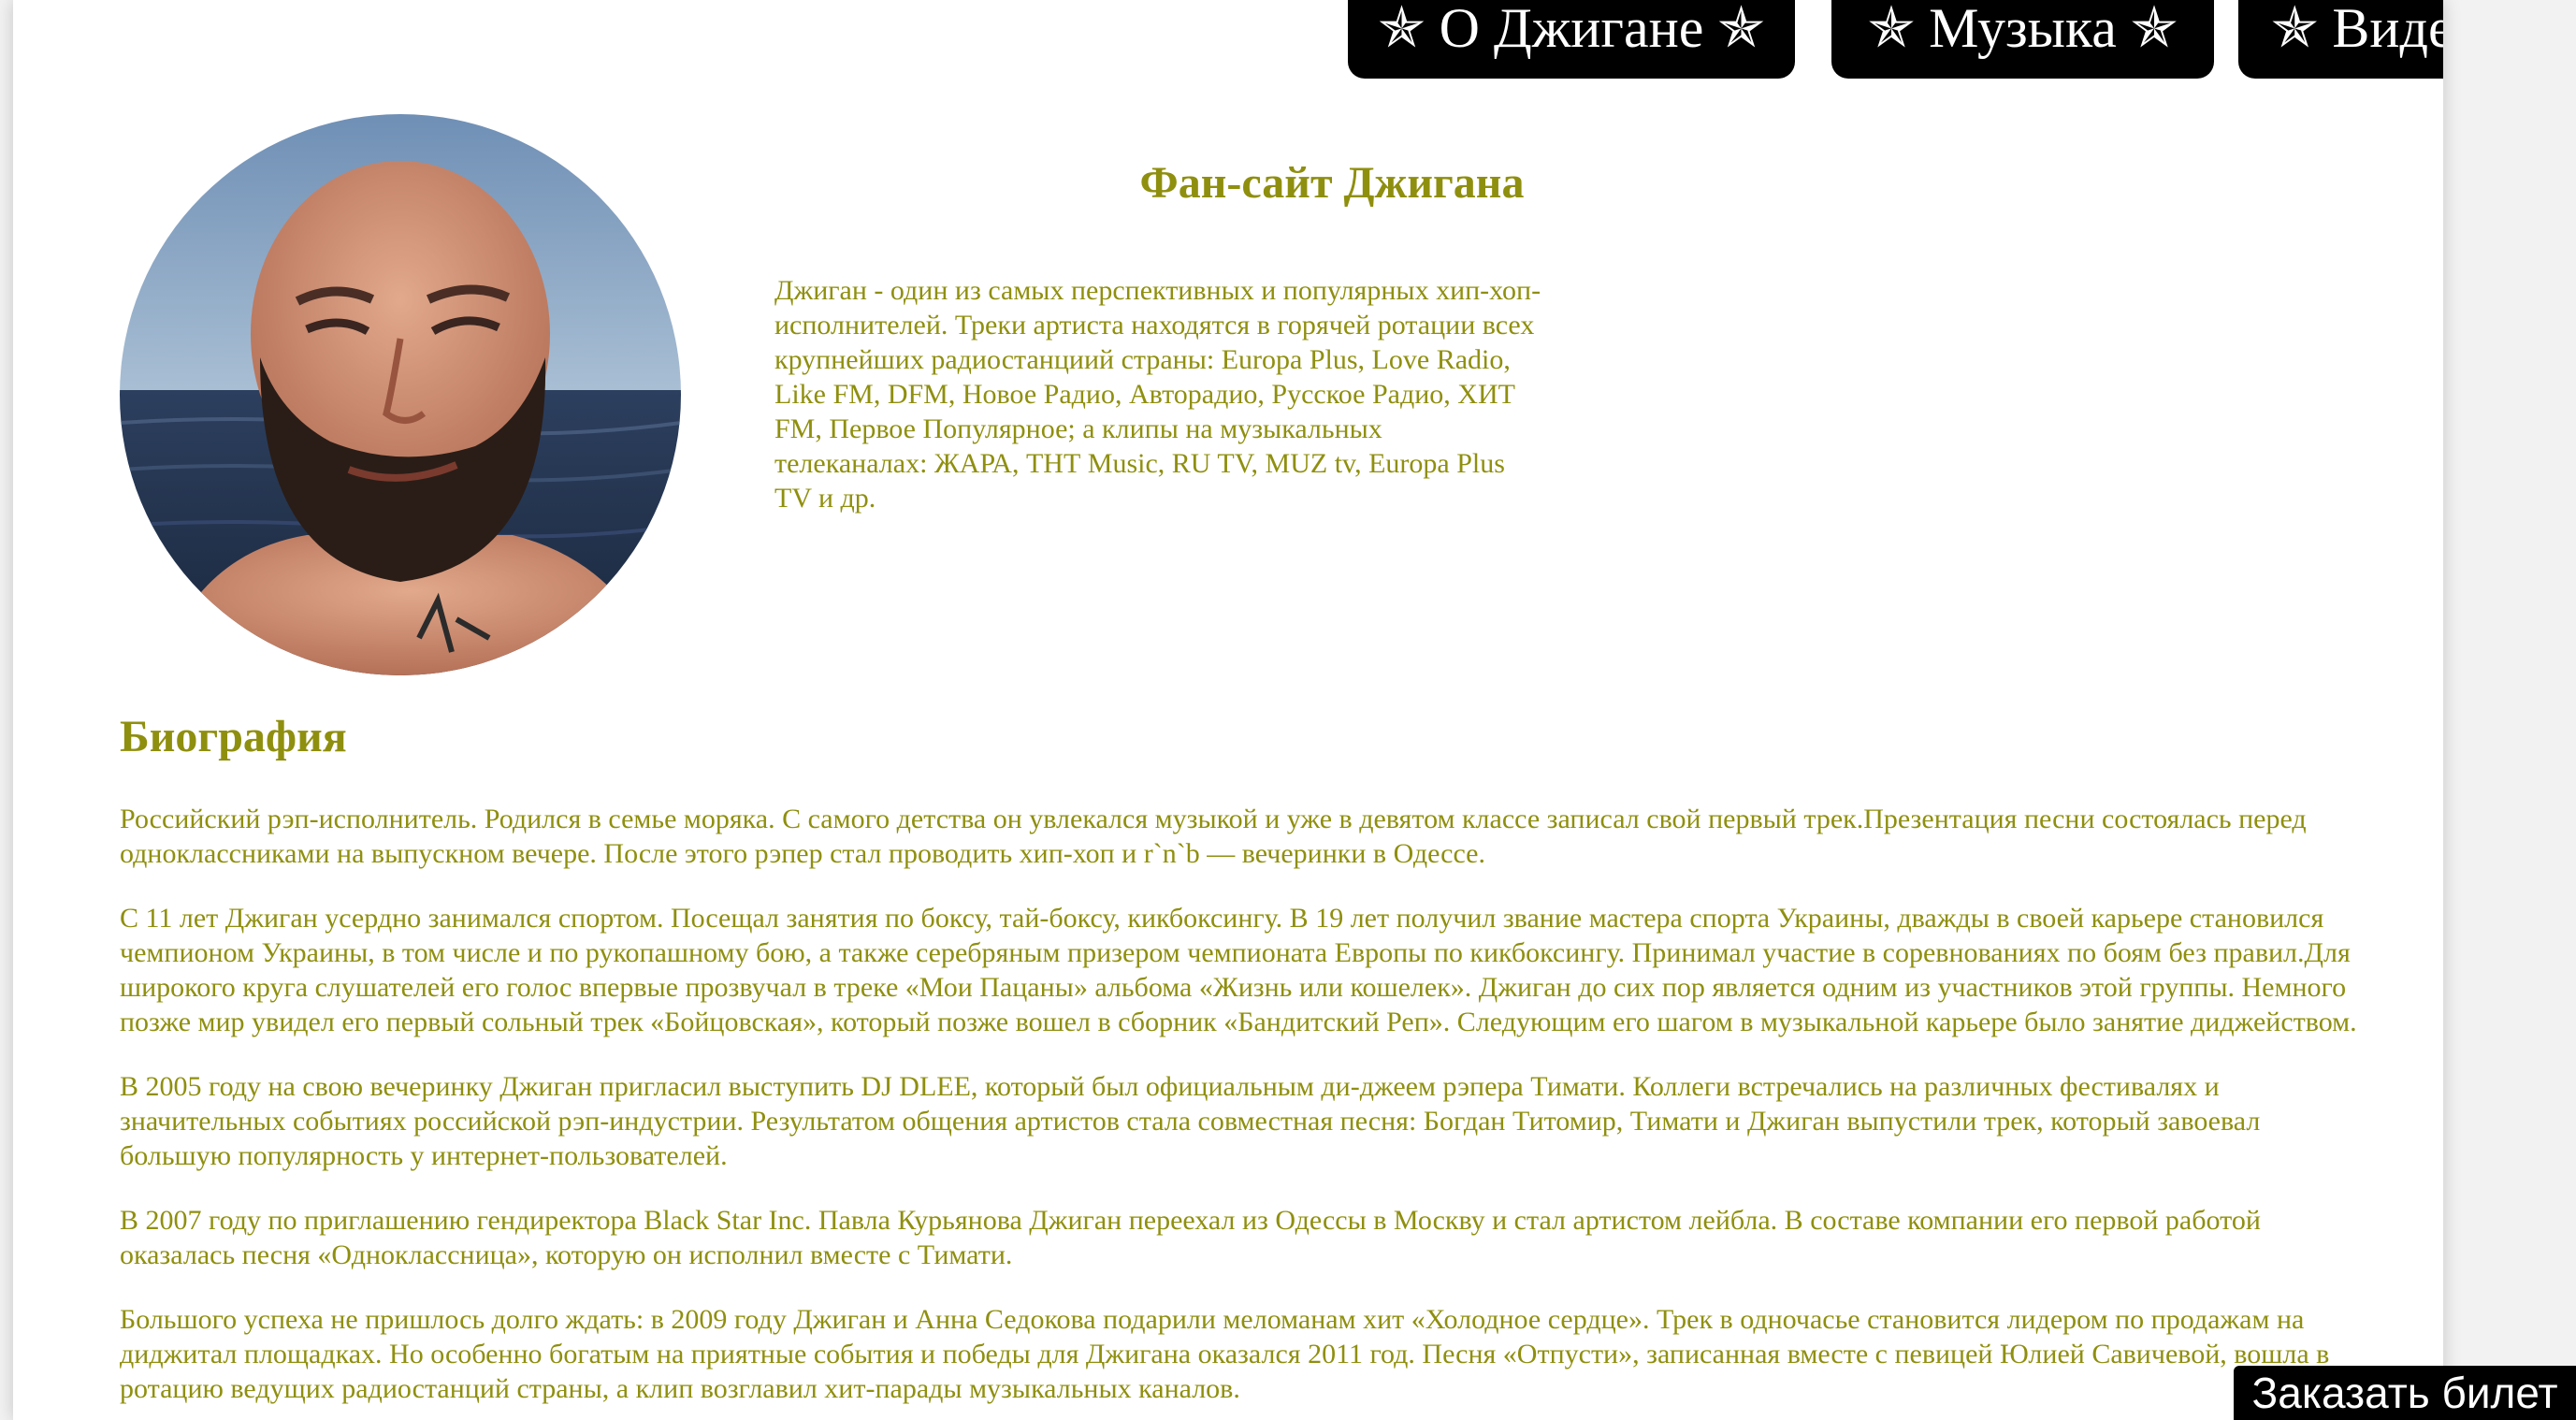 The height and width of the screenshot is (1420, 2576). What do you see at coordinates (1571, 39) in the screenshot?
I see `nav-button-about: ✯ О Джигане ✯` at bounding box center [1571, 39].